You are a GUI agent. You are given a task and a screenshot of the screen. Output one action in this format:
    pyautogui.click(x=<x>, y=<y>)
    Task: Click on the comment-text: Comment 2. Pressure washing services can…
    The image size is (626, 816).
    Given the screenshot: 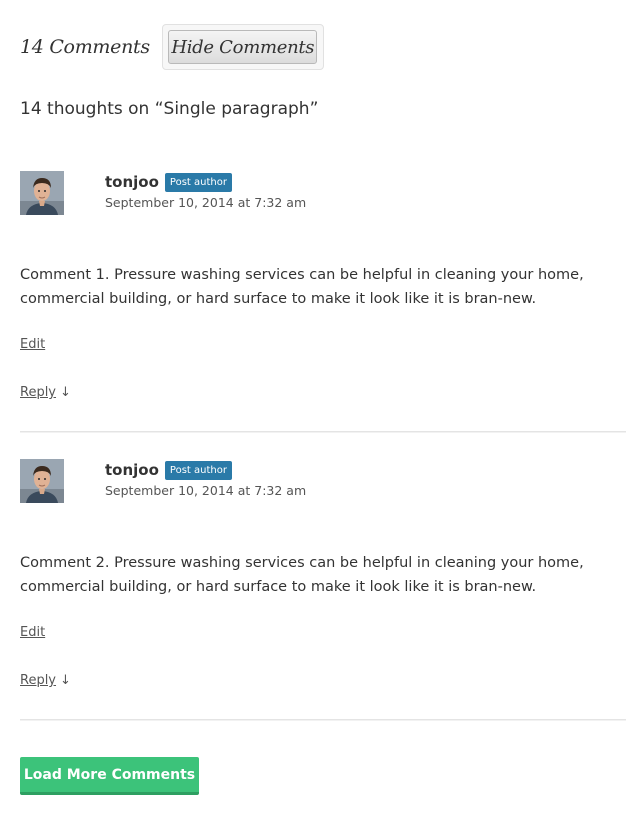 What is the action you would take?
    pyautogui.click(x=302, y=575)
    